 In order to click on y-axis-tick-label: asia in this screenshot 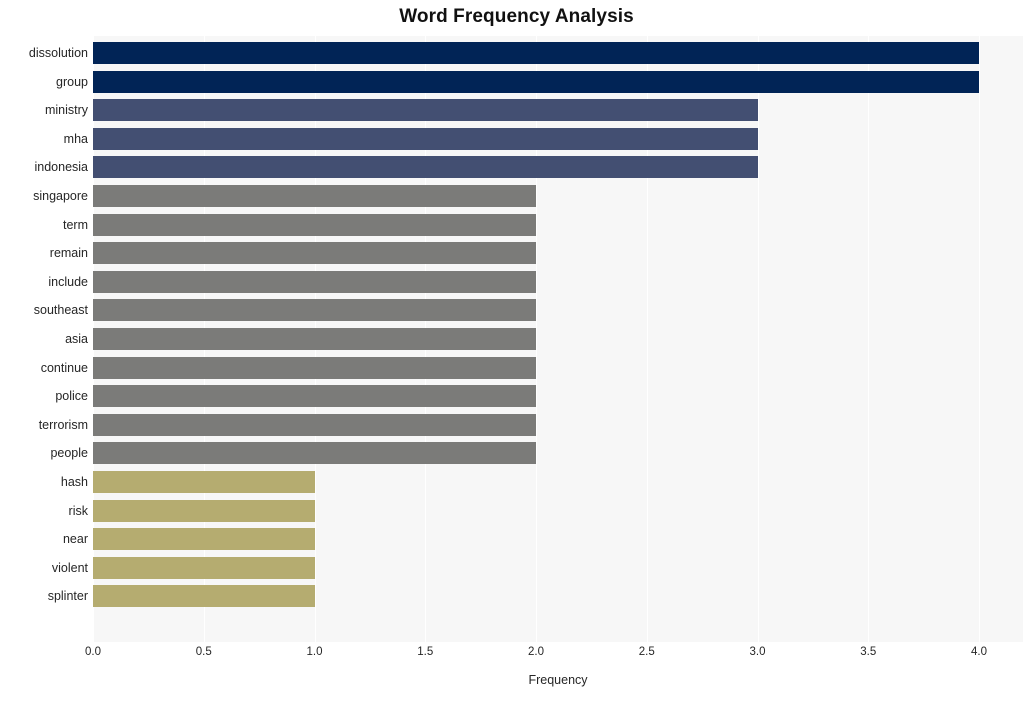, I will do `click(76, 339)`.